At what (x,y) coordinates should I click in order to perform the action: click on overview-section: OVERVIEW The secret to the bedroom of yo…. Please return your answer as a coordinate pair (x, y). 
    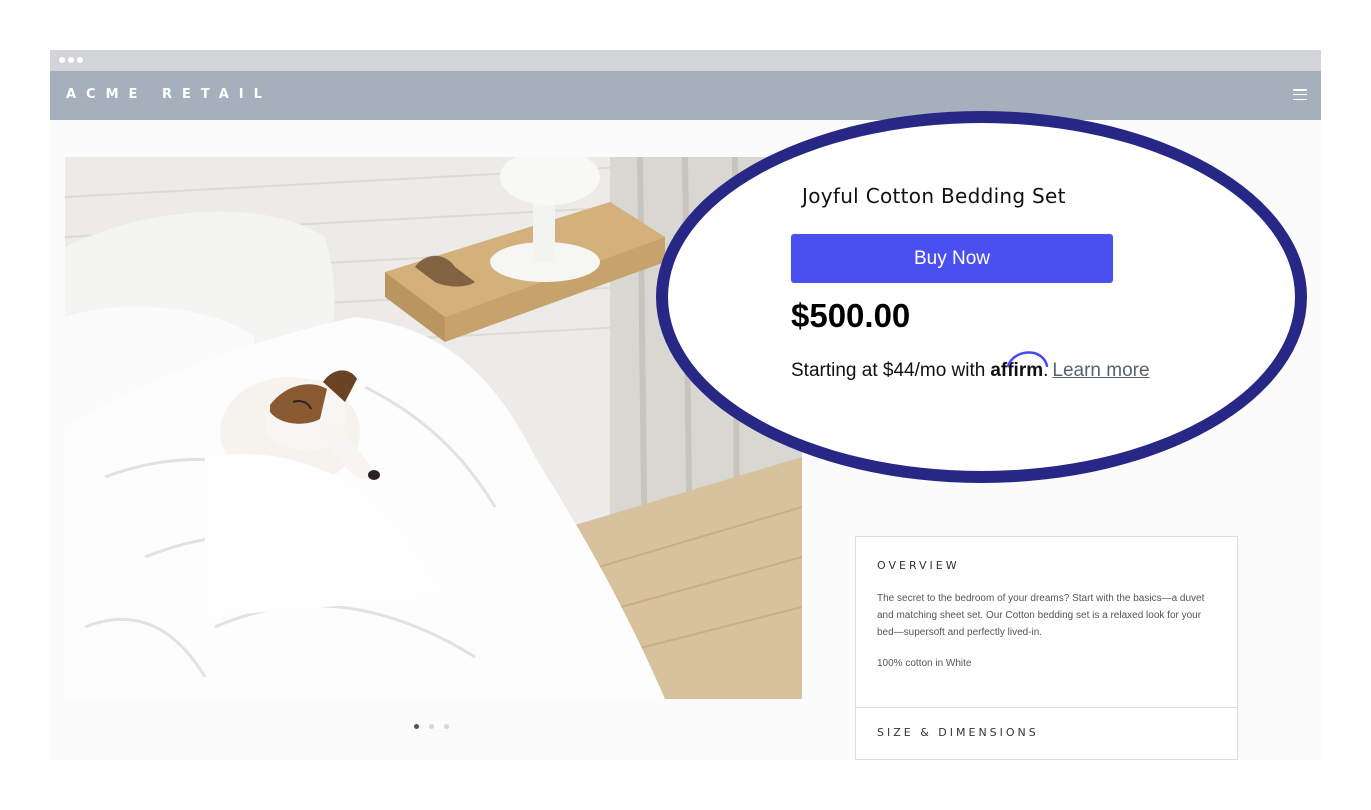
    Looking at the image, I should click on (1046, 622).